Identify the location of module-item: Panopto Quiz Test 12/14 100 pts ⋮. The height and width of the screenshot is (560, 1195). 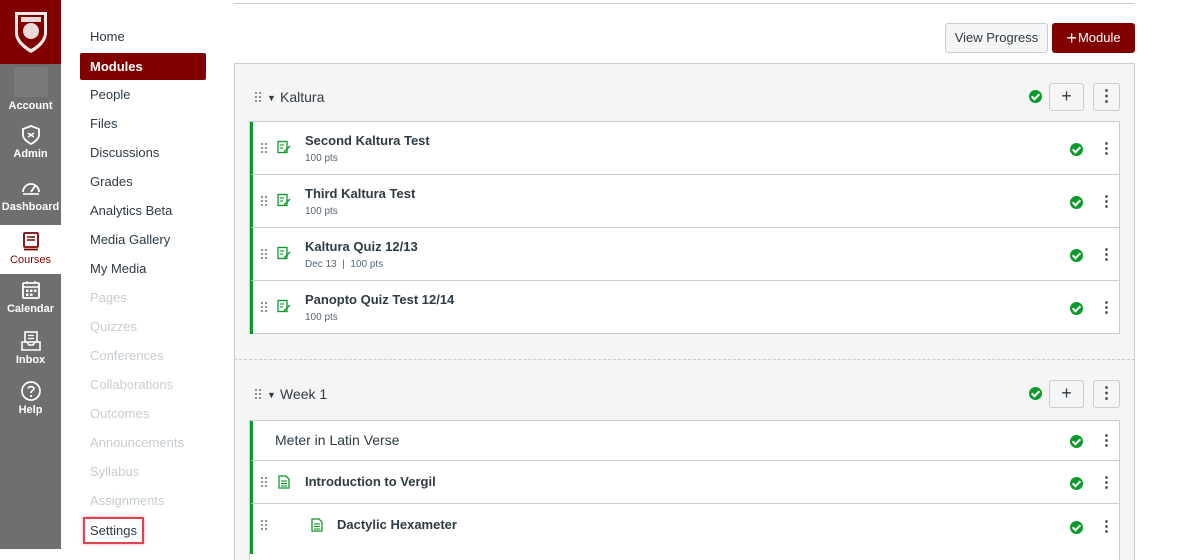
(684, 307).